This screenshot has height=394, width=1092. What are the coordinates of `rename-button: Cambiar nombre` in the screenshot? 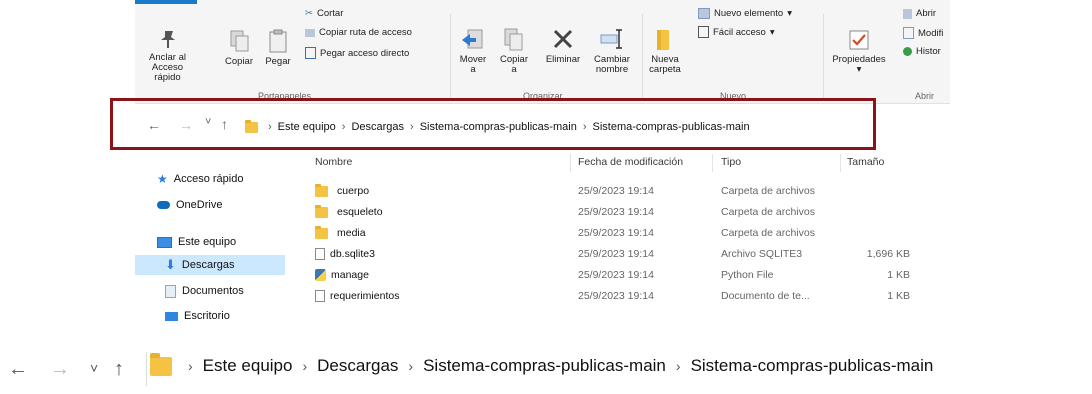 It's located at (612, 50).